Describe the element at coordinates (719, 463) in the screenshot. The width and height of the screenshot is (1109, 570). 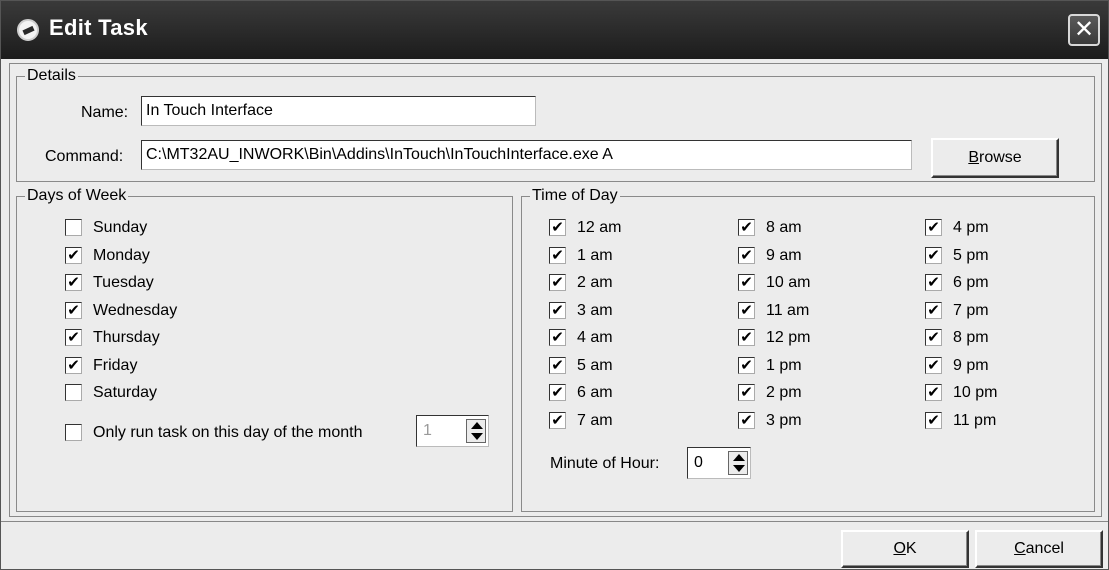
I see `minute-of-hour-spinner: 0` at that location.